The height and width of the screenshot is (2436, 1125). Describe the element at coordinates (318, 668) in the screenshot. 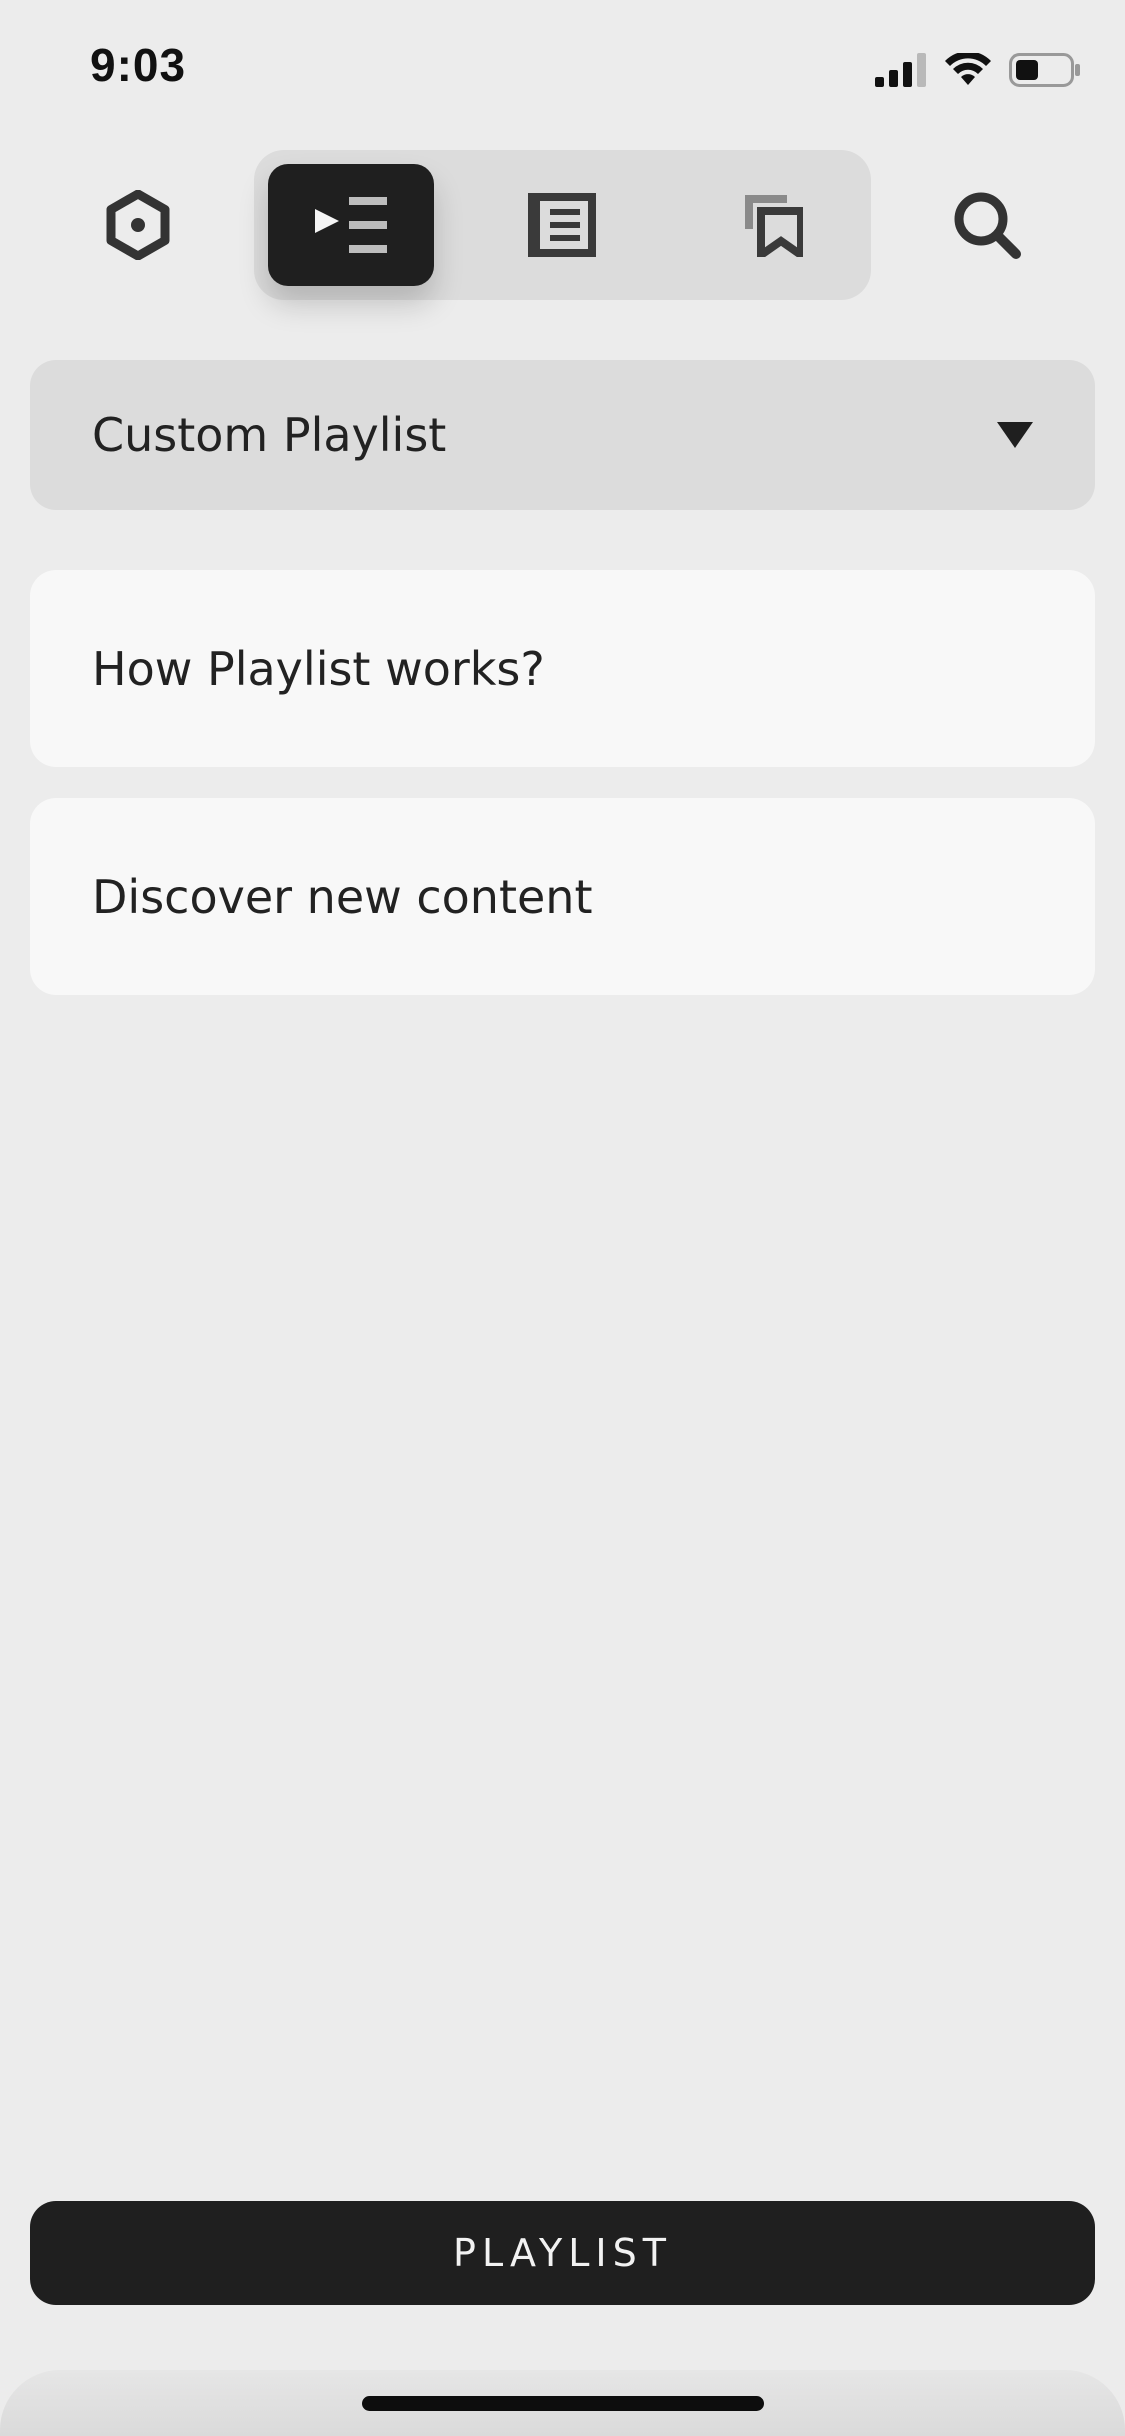

I see `card-label: How Playlist works?` at that location.